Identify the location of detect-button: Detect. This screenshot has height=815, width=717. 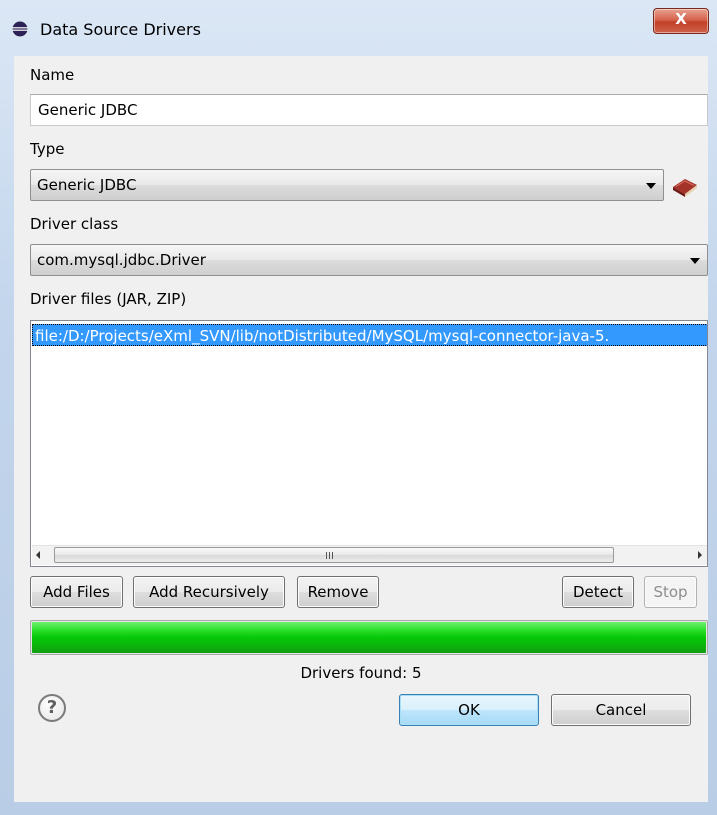
(598, 592).